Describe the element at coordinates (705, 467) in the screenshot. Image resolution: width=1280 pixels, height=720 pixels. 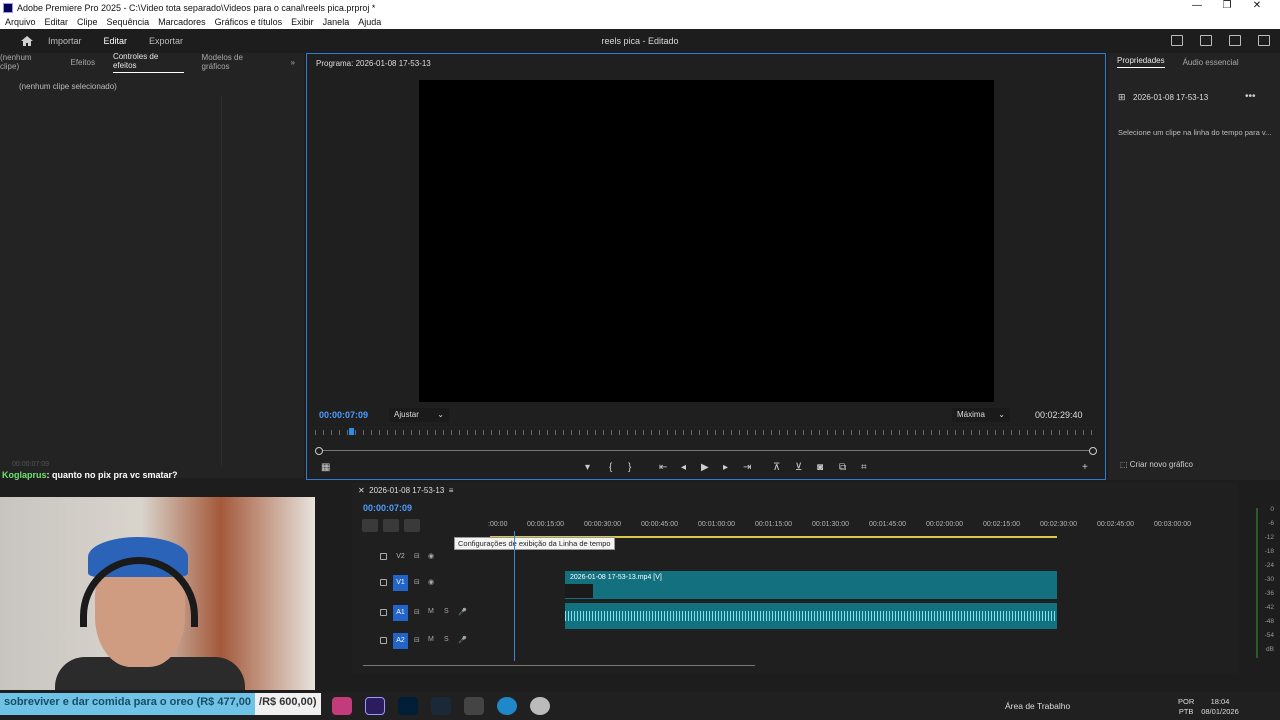
I see `play-icon: ▶` at that location.